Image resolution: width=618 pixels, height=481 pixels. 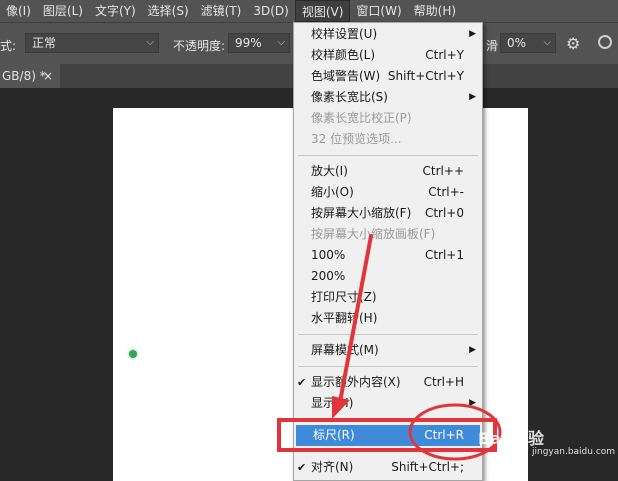 I want to click on menu-3d: 3D(D), so click(x=270, y=11).